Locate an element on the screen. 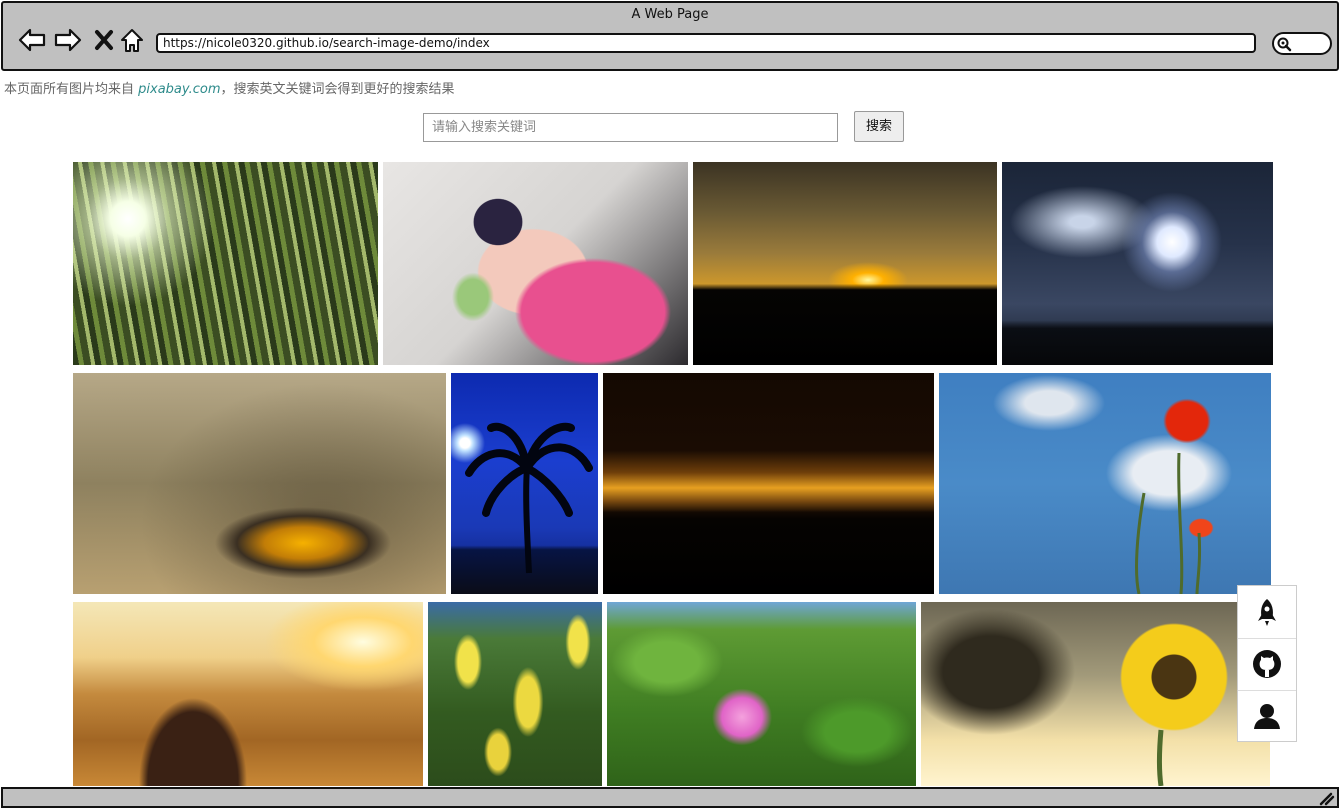 This screenshot has width=1342, height=810. bamboo-forest-photo is located at coordinates (225, 263).